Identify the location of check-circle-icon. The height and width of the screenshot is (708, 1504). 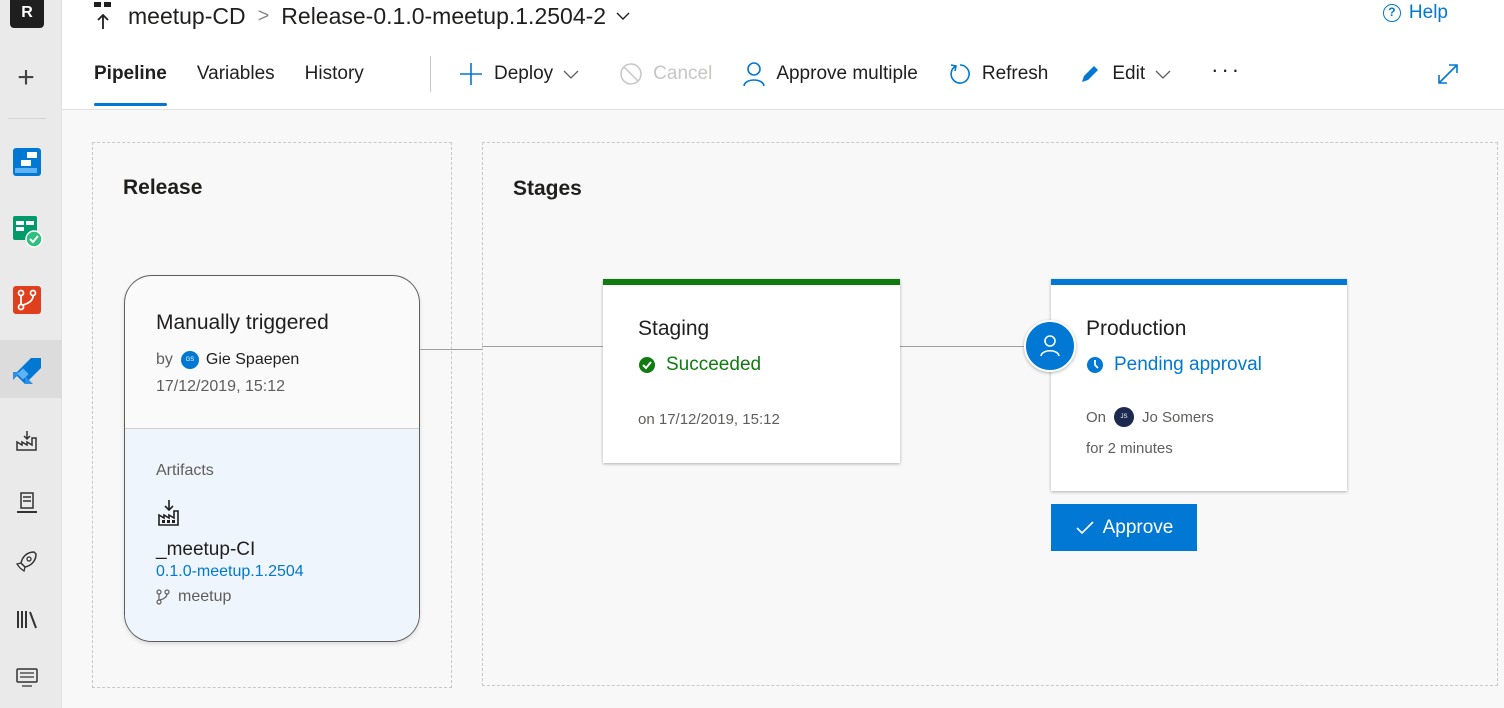
(647, 365).